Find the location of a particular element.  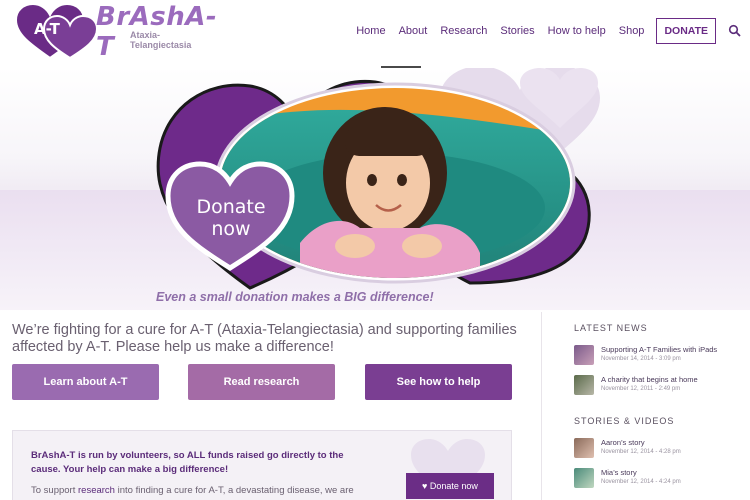

see-how-to-help-button: See how to help is located at coordinates (438, 382).